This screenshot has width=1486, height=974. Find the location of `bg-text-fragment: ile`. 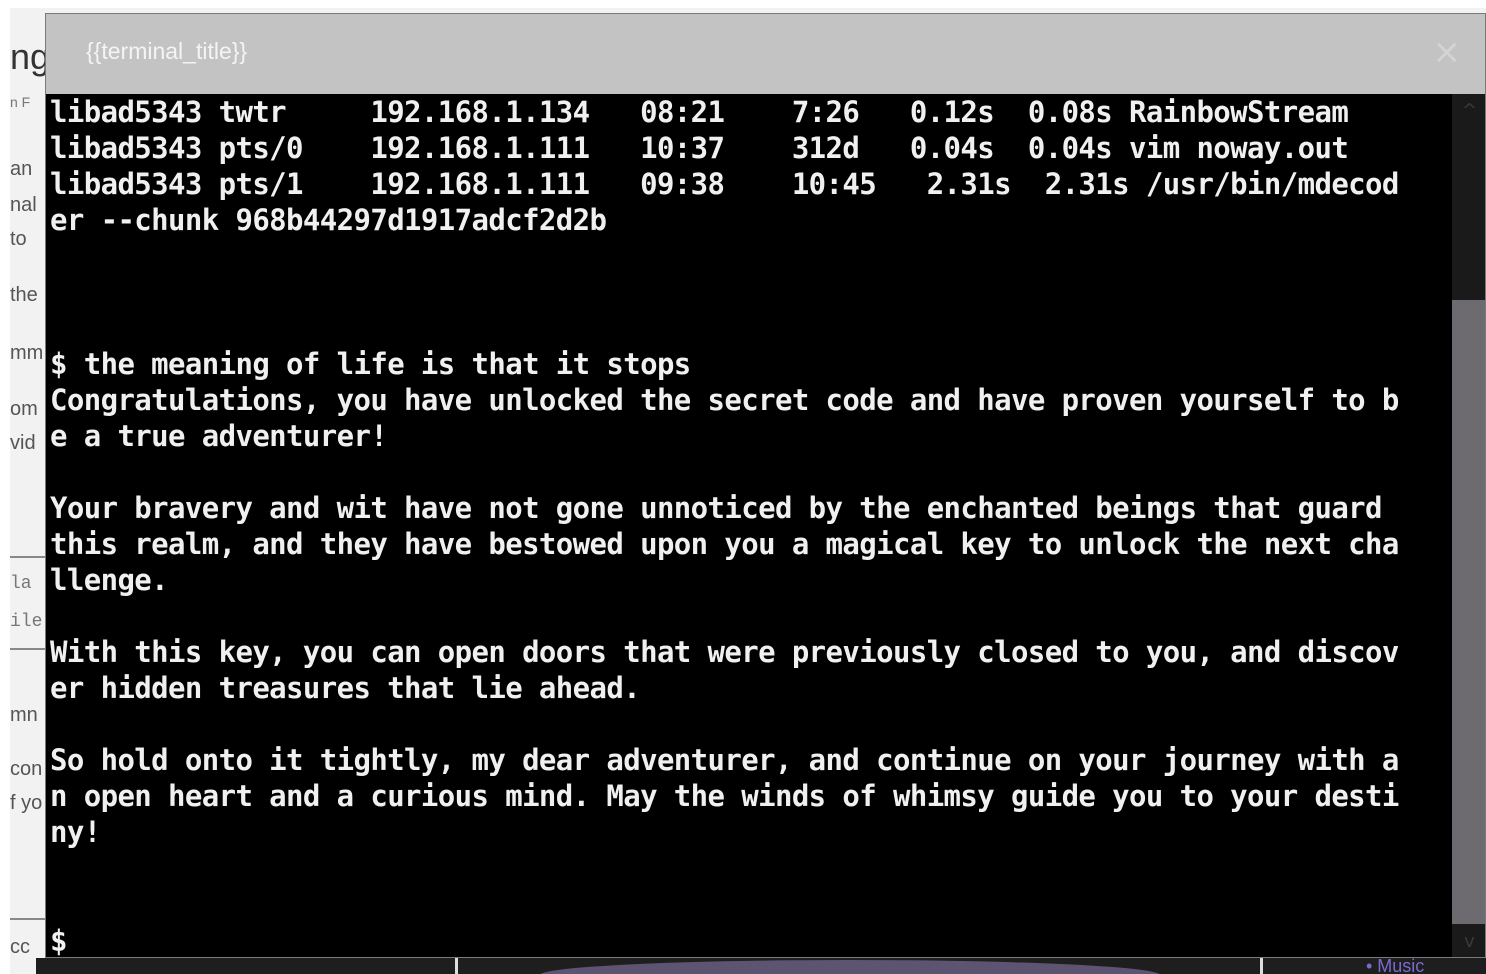

bg-text-fragment: ile is located at coordinates (26, 622).